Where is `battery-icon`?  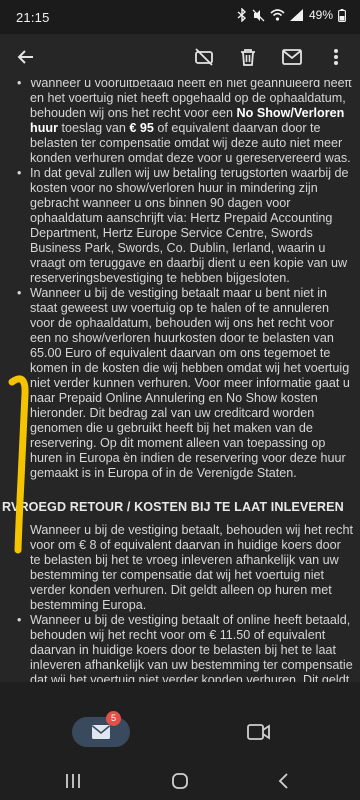
battery-icon is located at coordinates (342, 15).